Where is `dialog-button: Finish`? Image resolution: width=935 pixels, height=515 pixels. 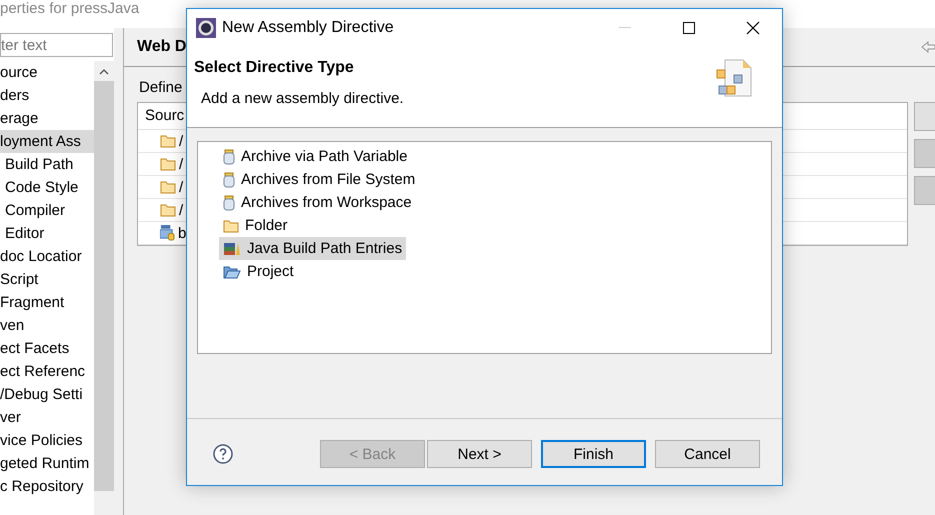
dialog-button: Finish is located at coordinates (593, 454).